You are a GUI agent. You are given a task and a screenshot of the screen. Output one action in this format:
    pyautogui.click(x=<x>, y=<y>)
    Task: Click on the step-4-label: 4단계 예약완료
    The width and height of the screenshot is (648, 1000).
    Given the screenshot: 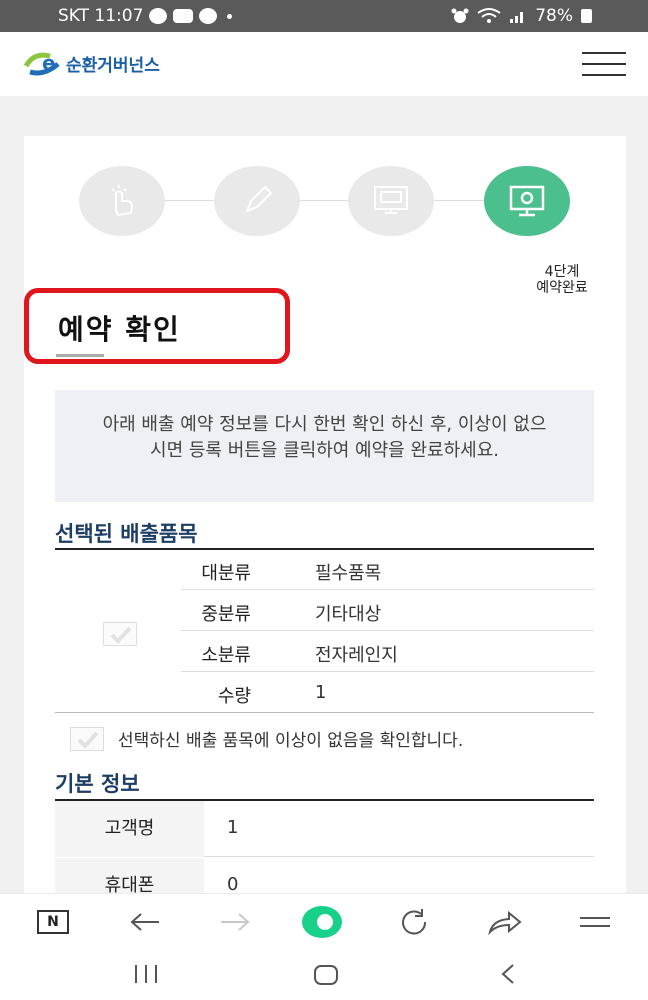 What is the action you would take?
    pyautogui.click(x=562, y=280)
    